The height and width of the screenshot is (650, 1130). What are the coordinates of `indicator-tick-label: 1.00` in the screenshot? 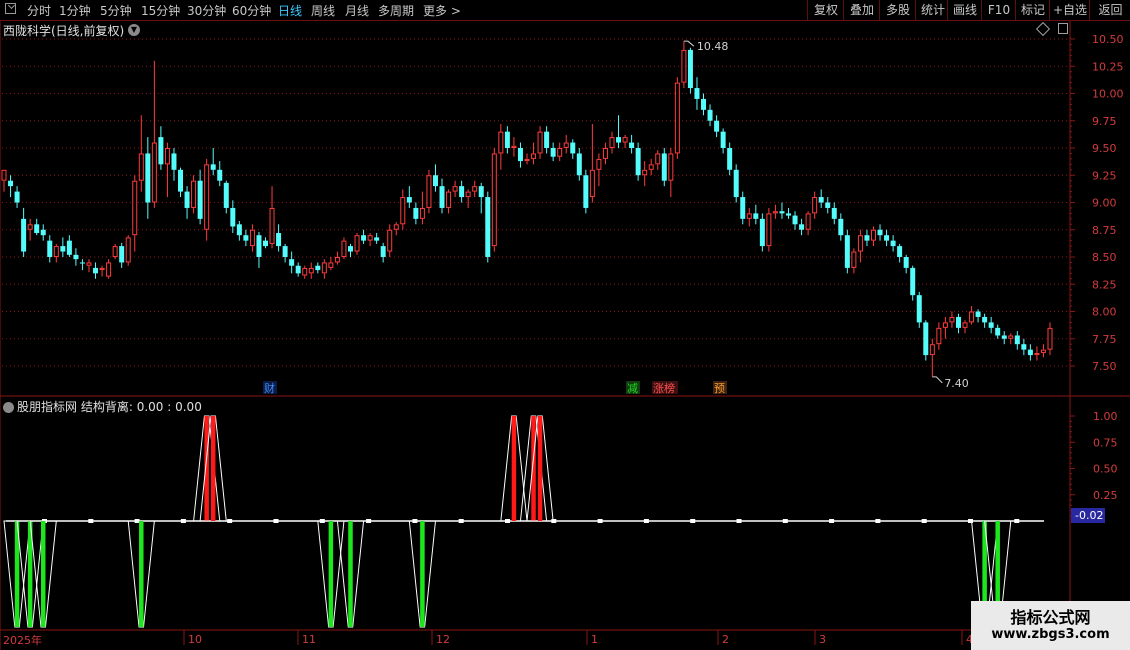 It's located at (1105, 416).